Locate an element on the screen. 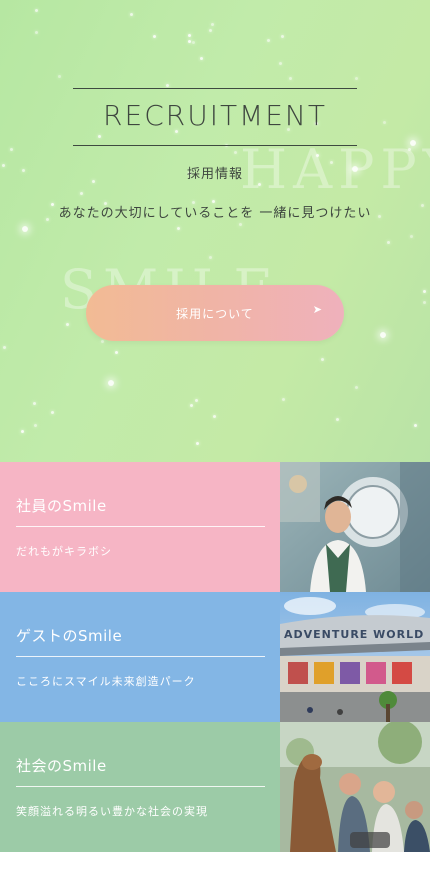  page-title: RECRUITMENT is located at coordinates (215, 115).